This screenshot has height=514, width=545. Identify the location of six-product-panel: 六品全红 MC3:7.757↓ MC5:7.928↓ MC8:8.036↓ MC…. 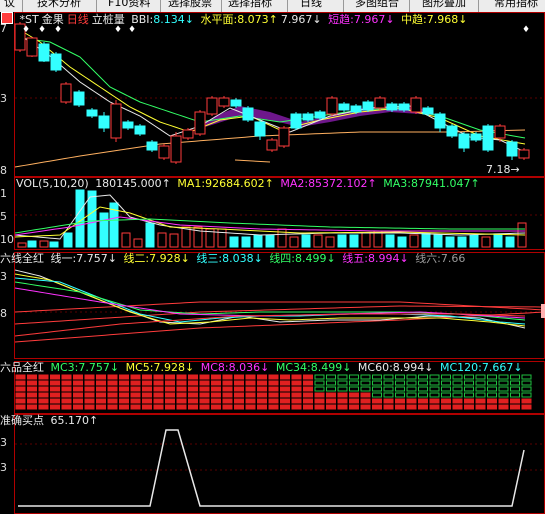
(272, 387).